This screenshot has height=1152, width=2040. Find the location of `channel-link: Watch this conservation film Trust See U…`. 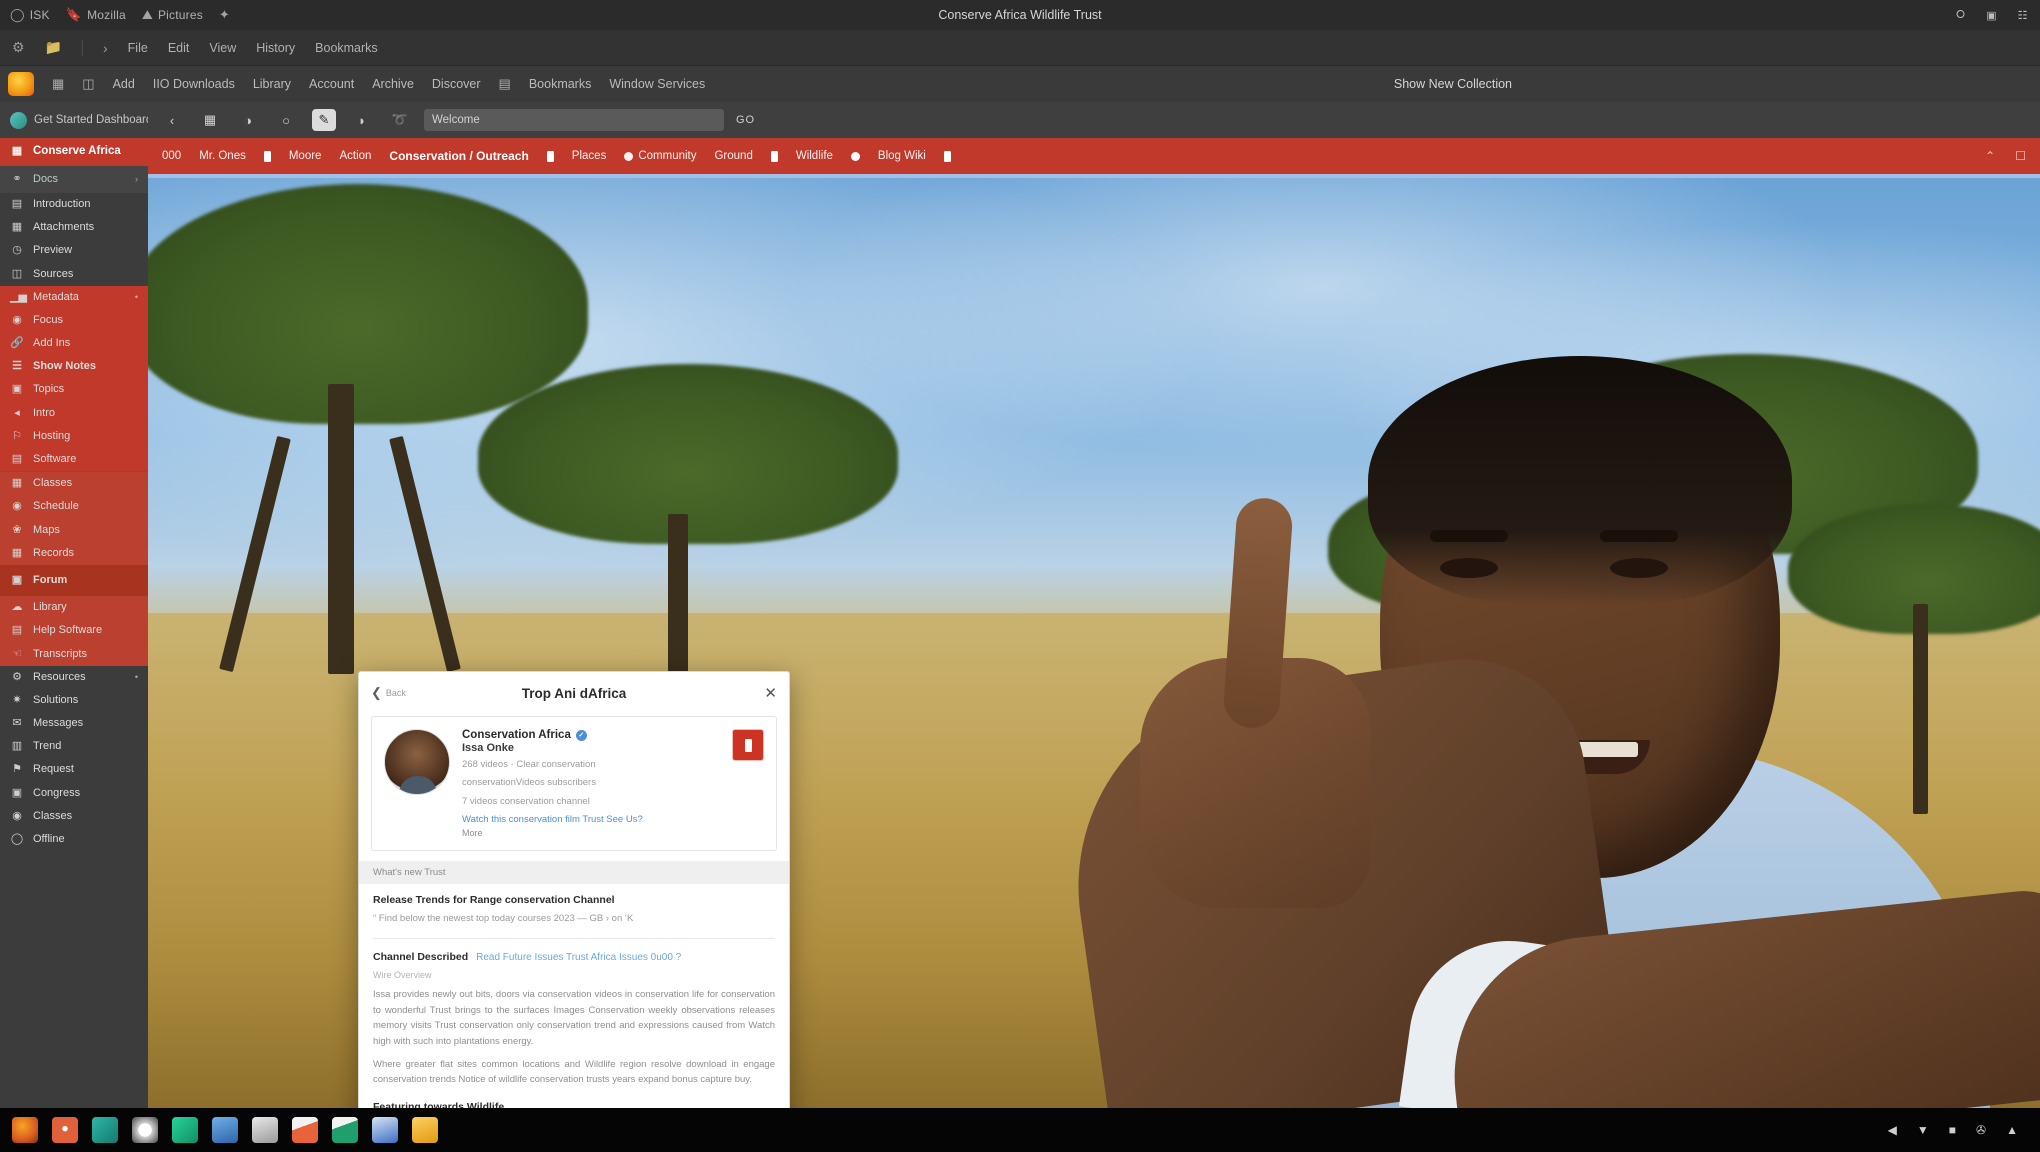

channel-link: Watch this conservation film Trust See U… is located at coordinates (591, 819).